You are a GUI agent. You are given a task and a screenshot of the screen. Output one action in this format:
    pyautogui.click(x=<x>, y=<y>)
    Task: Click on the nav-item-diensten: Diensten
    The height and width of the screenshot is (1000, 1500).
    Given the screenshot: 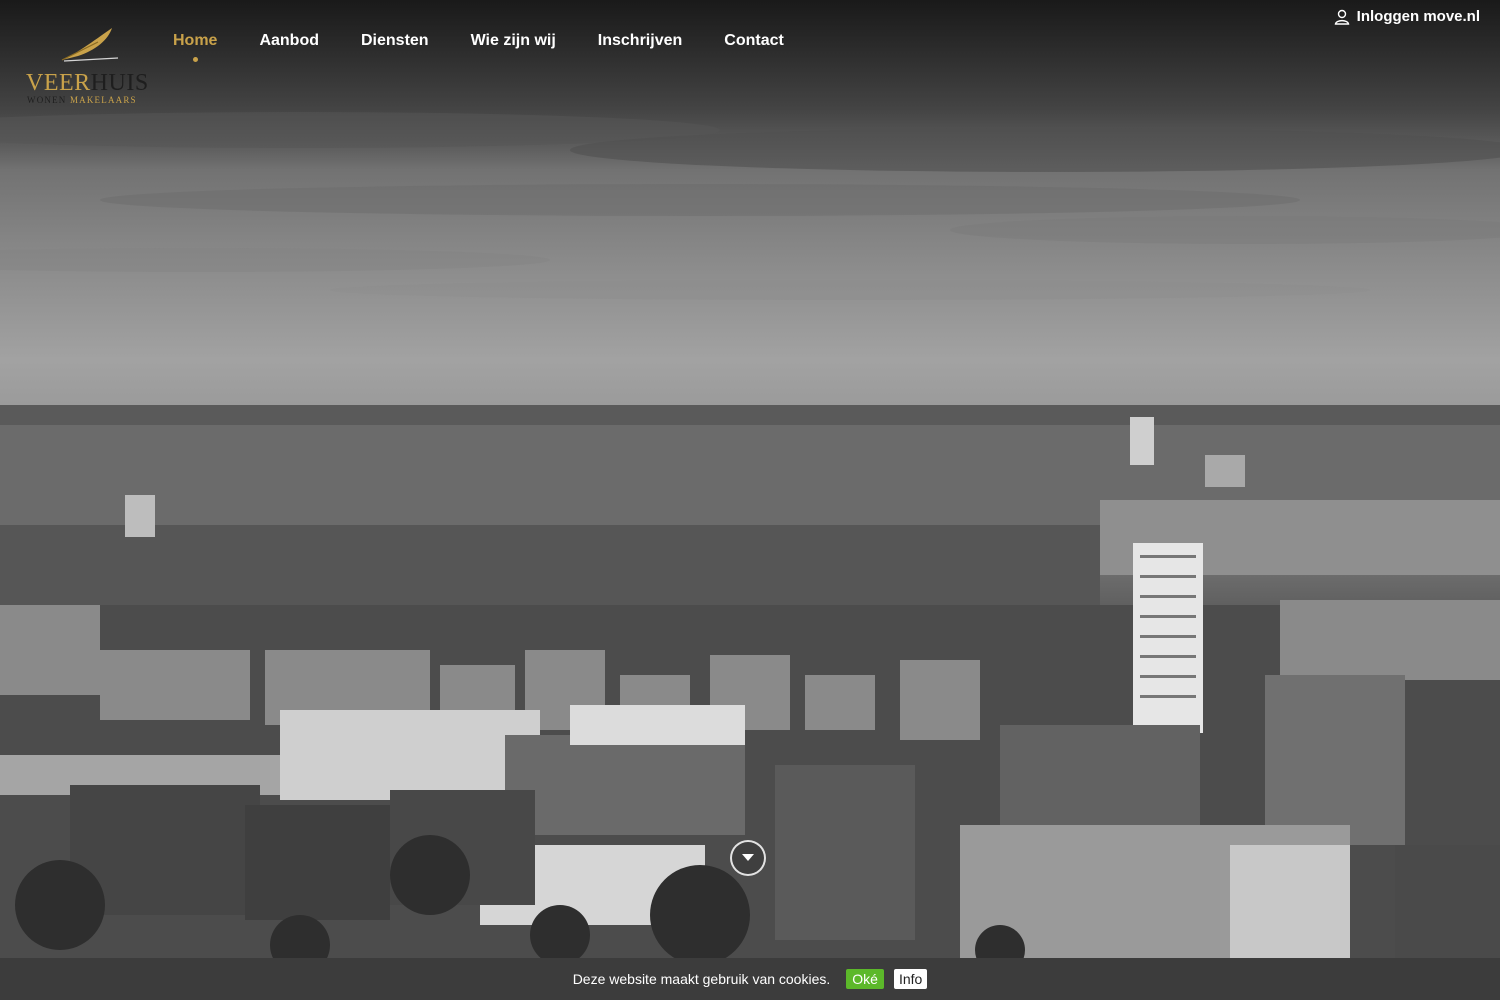 What is the action you would take?
    pyautogui.click(x=395, y=41)
    